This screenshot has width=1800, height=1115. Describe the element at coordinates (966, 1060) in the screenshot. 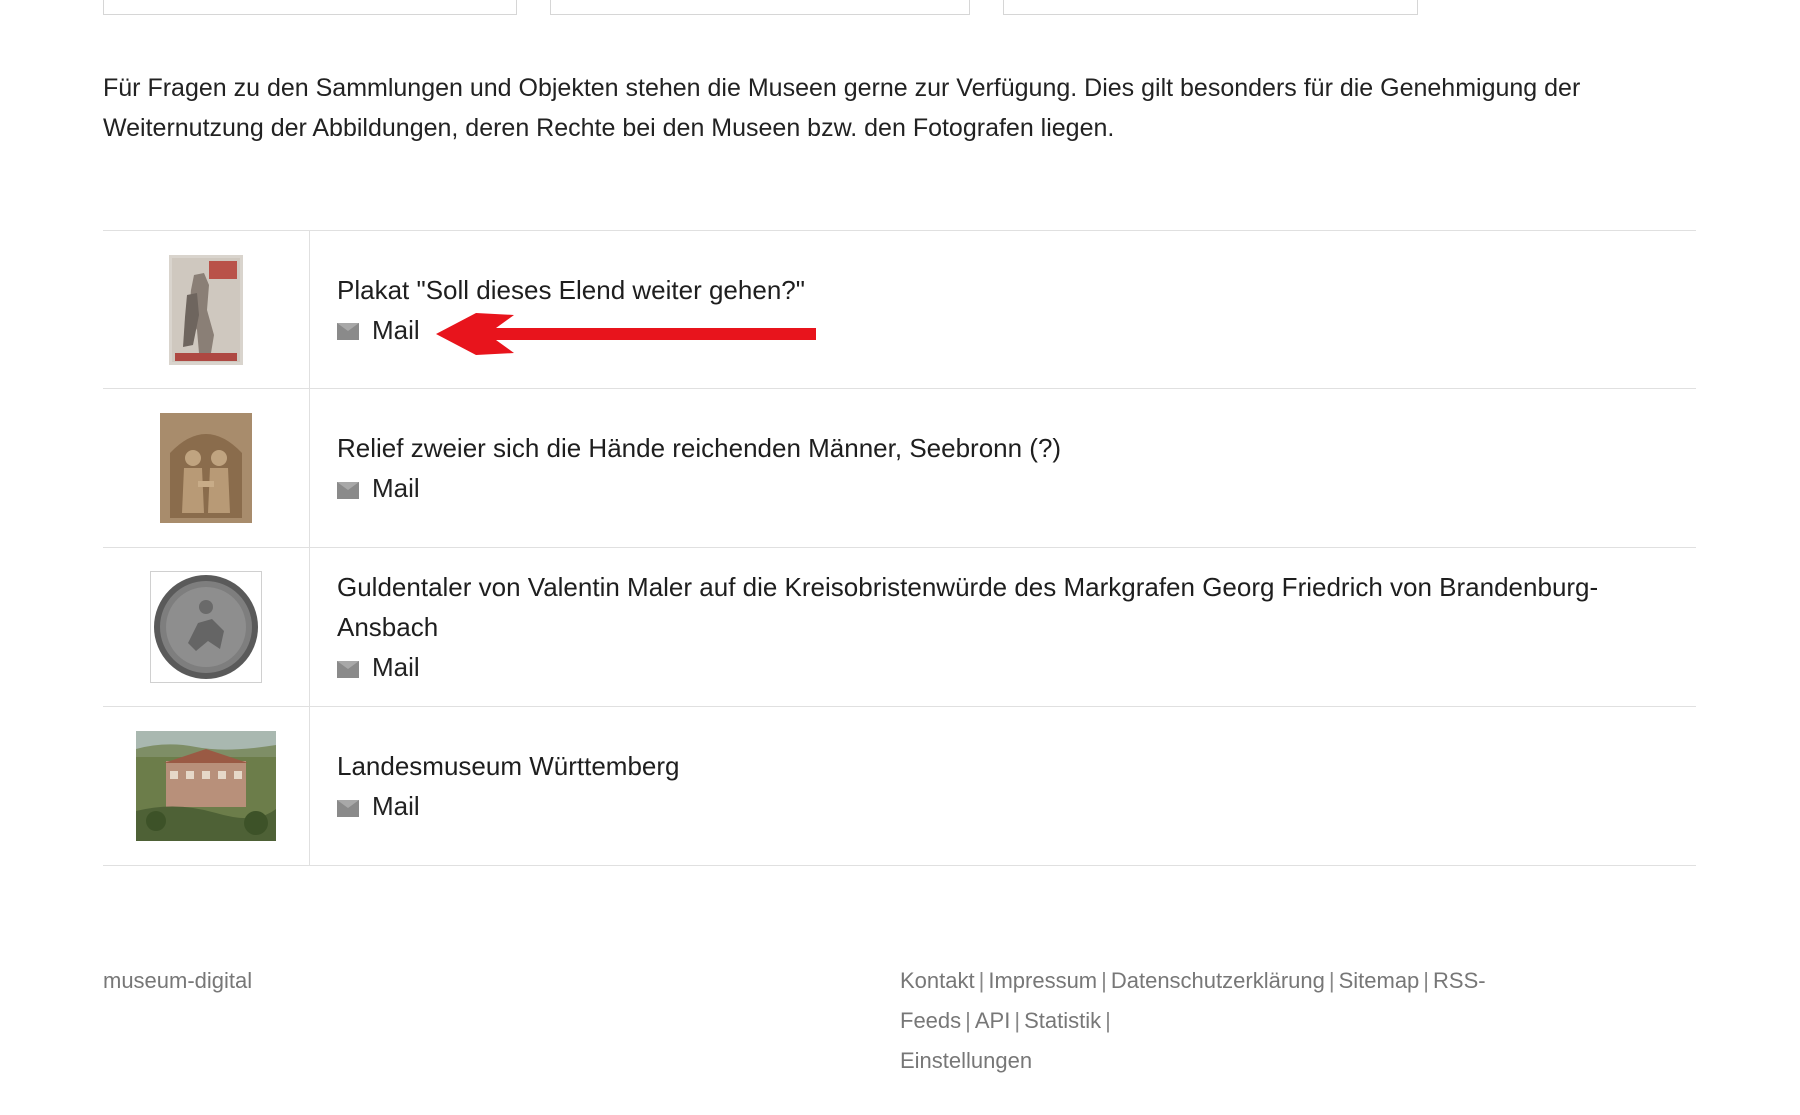

I see `footer-link-einstellungen: Einstellungen` at that location.